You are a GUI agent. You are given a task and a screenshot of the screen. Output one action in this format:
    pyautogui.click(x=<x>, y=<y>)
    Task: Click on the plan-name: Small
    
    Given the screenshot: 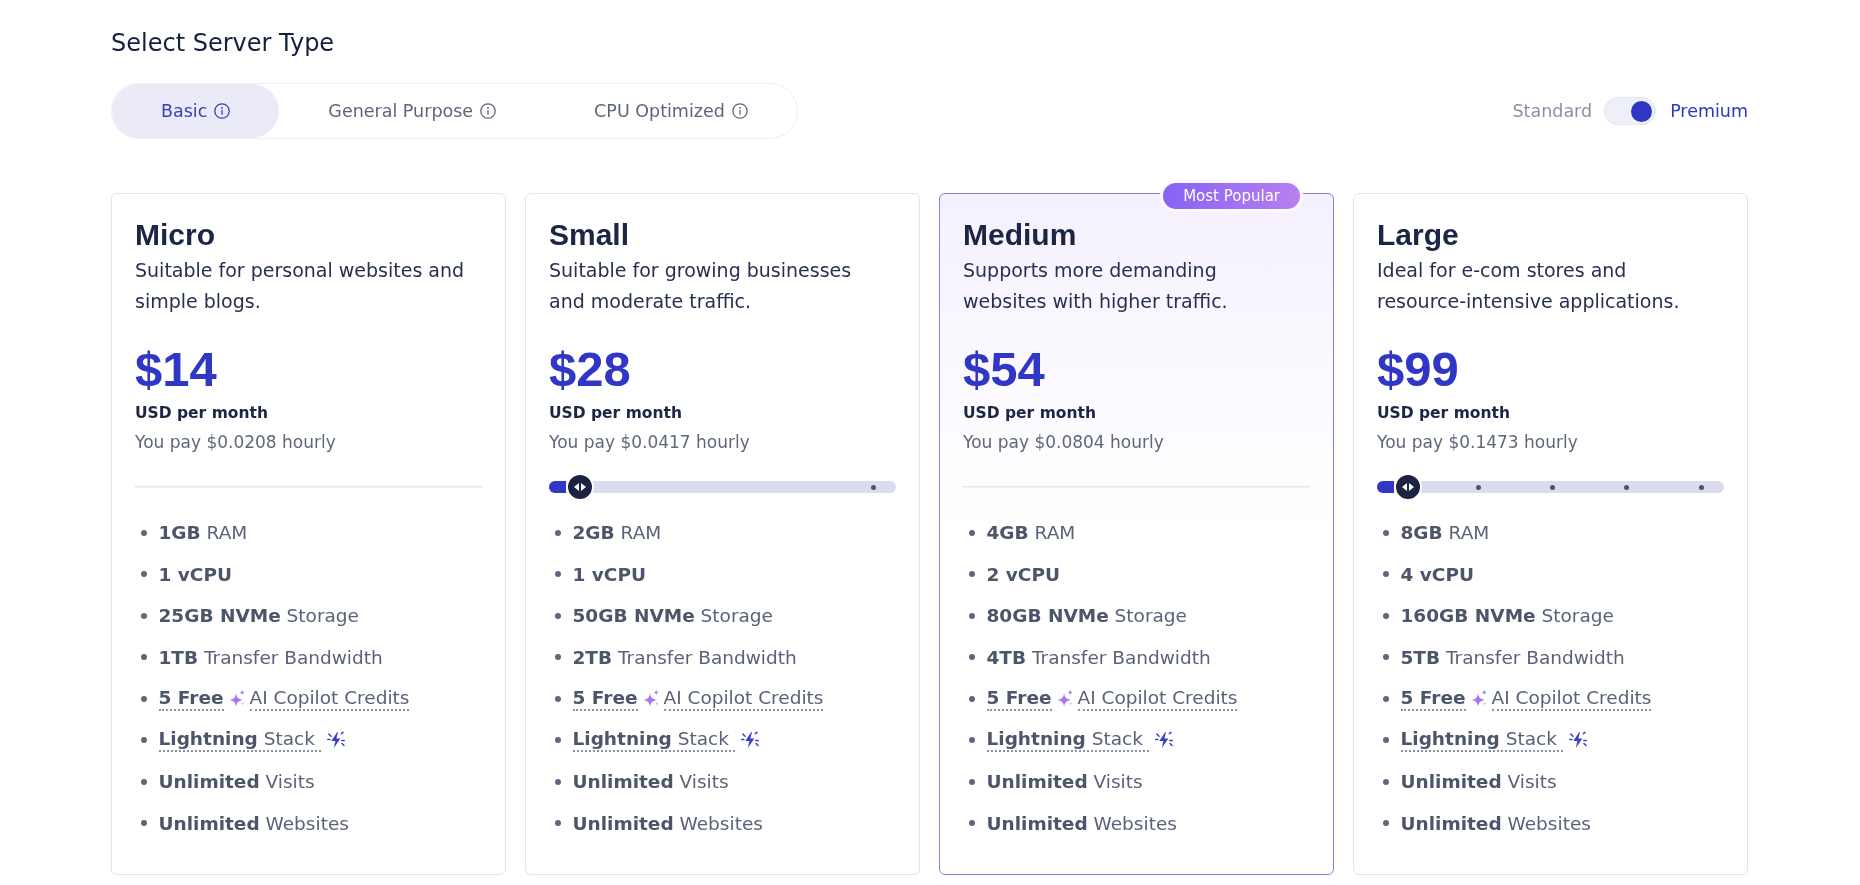 What is the action you would take?
    pyautogui.click(x=590, y=235)
    